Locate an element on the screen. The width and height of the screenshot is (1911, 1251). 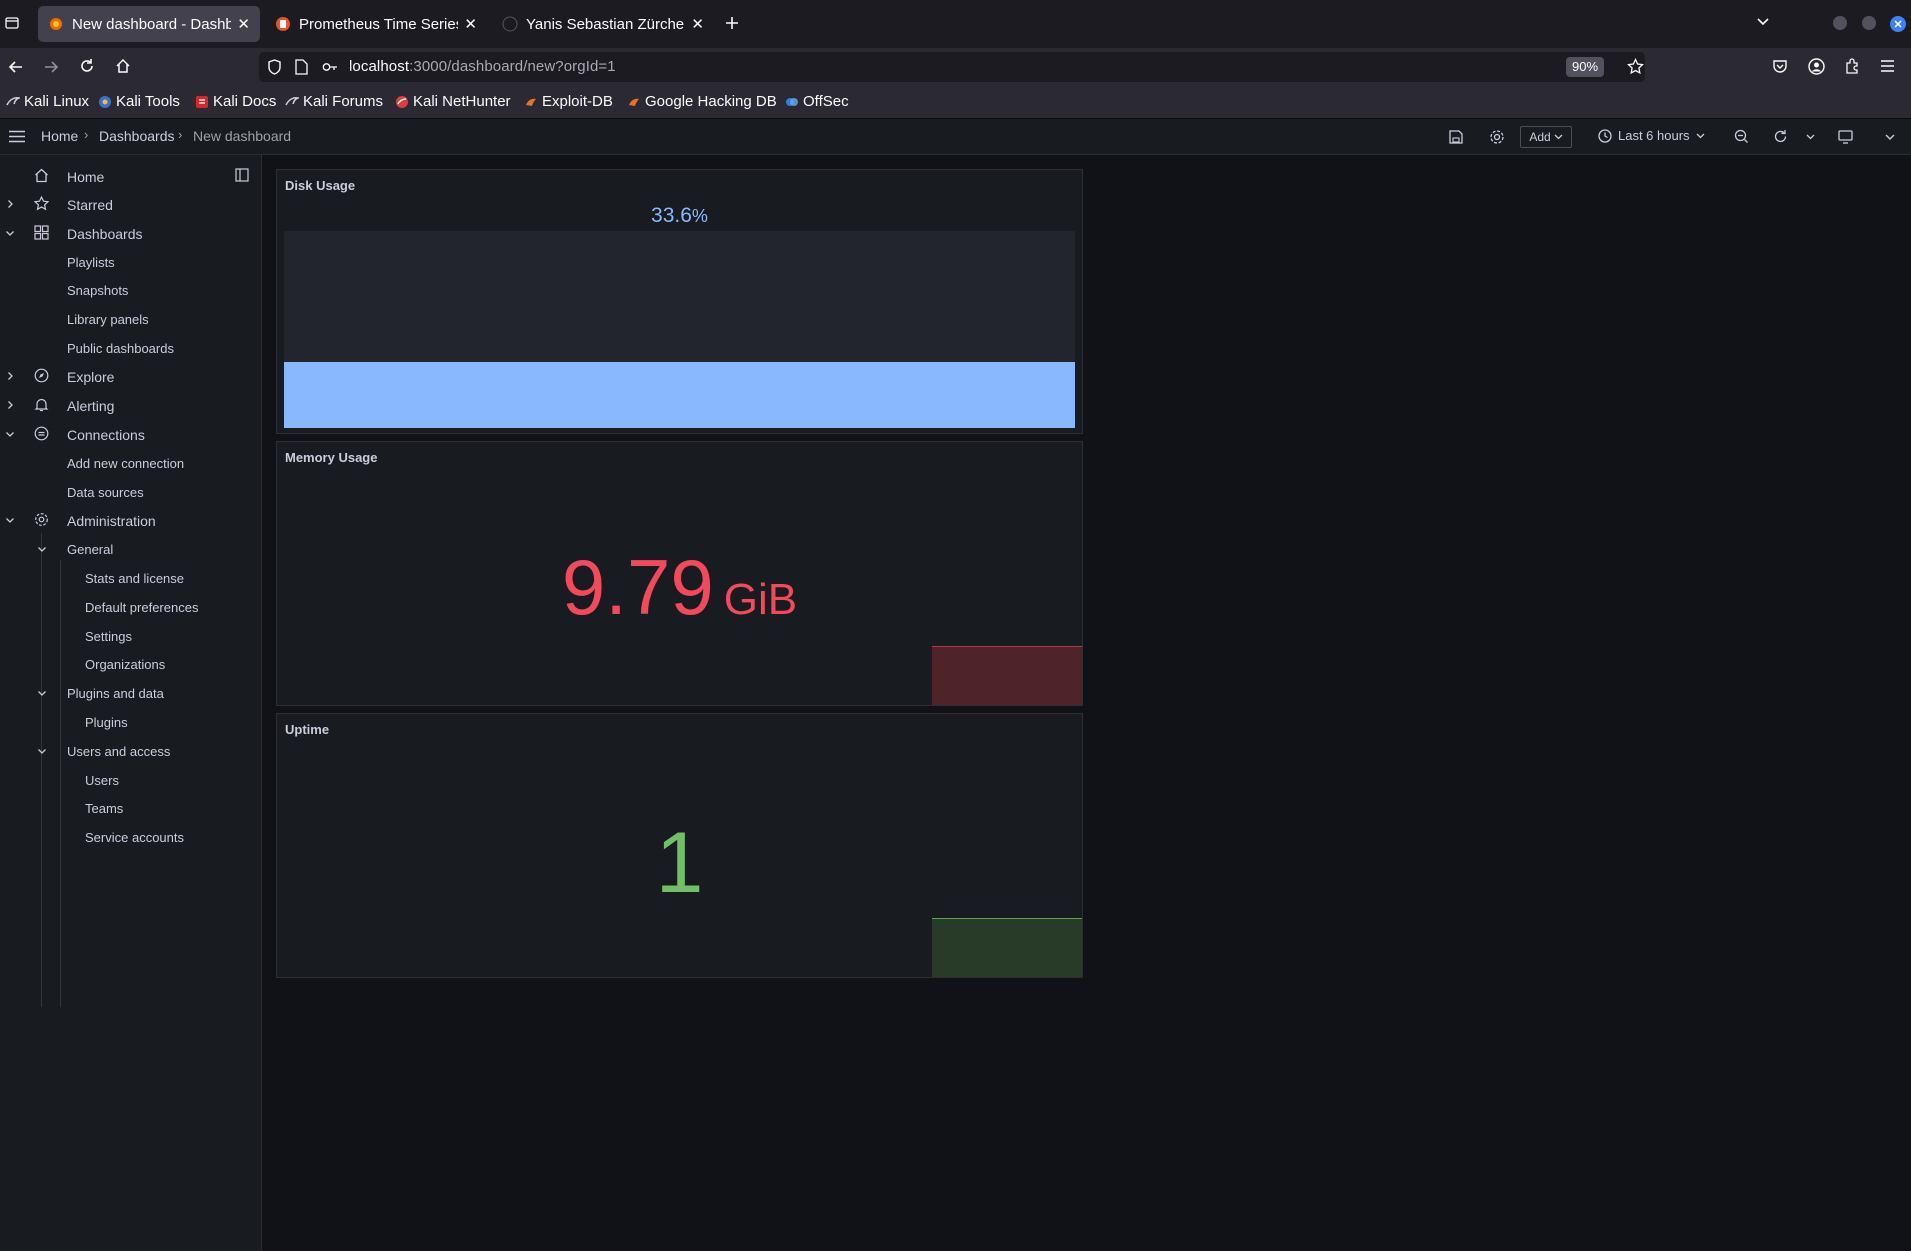
save-dashboard-icon is located at coordinates (1456, 137).